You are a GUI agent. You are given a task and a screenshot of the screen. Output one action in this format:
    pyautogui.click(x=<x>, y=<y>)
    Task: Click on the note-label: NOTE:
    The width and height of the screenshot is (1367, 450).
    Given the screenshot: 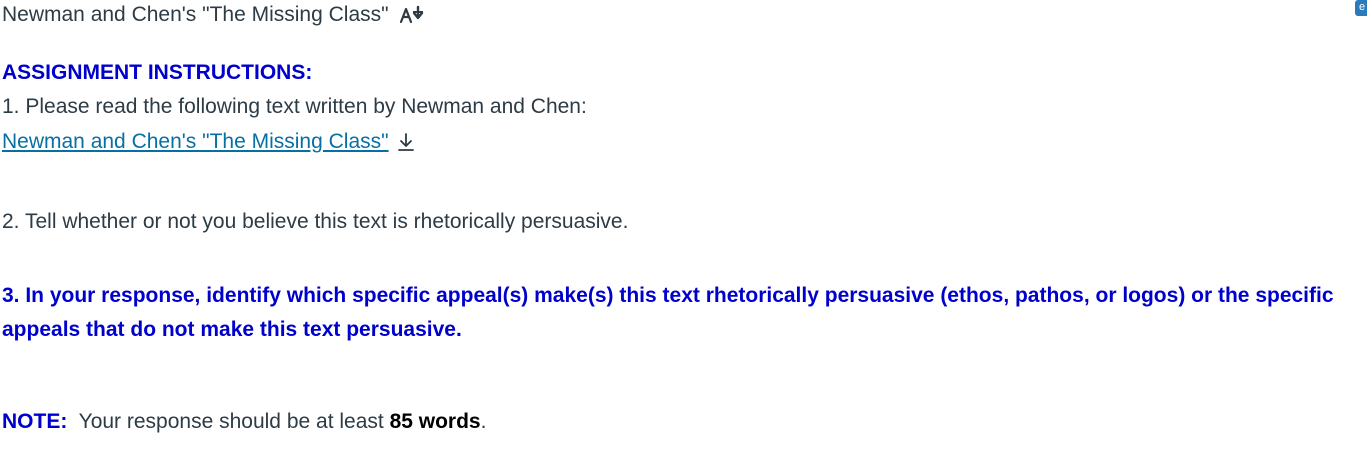 What is the action you would take?
    pyautogui.click(x=35, y=421)
    